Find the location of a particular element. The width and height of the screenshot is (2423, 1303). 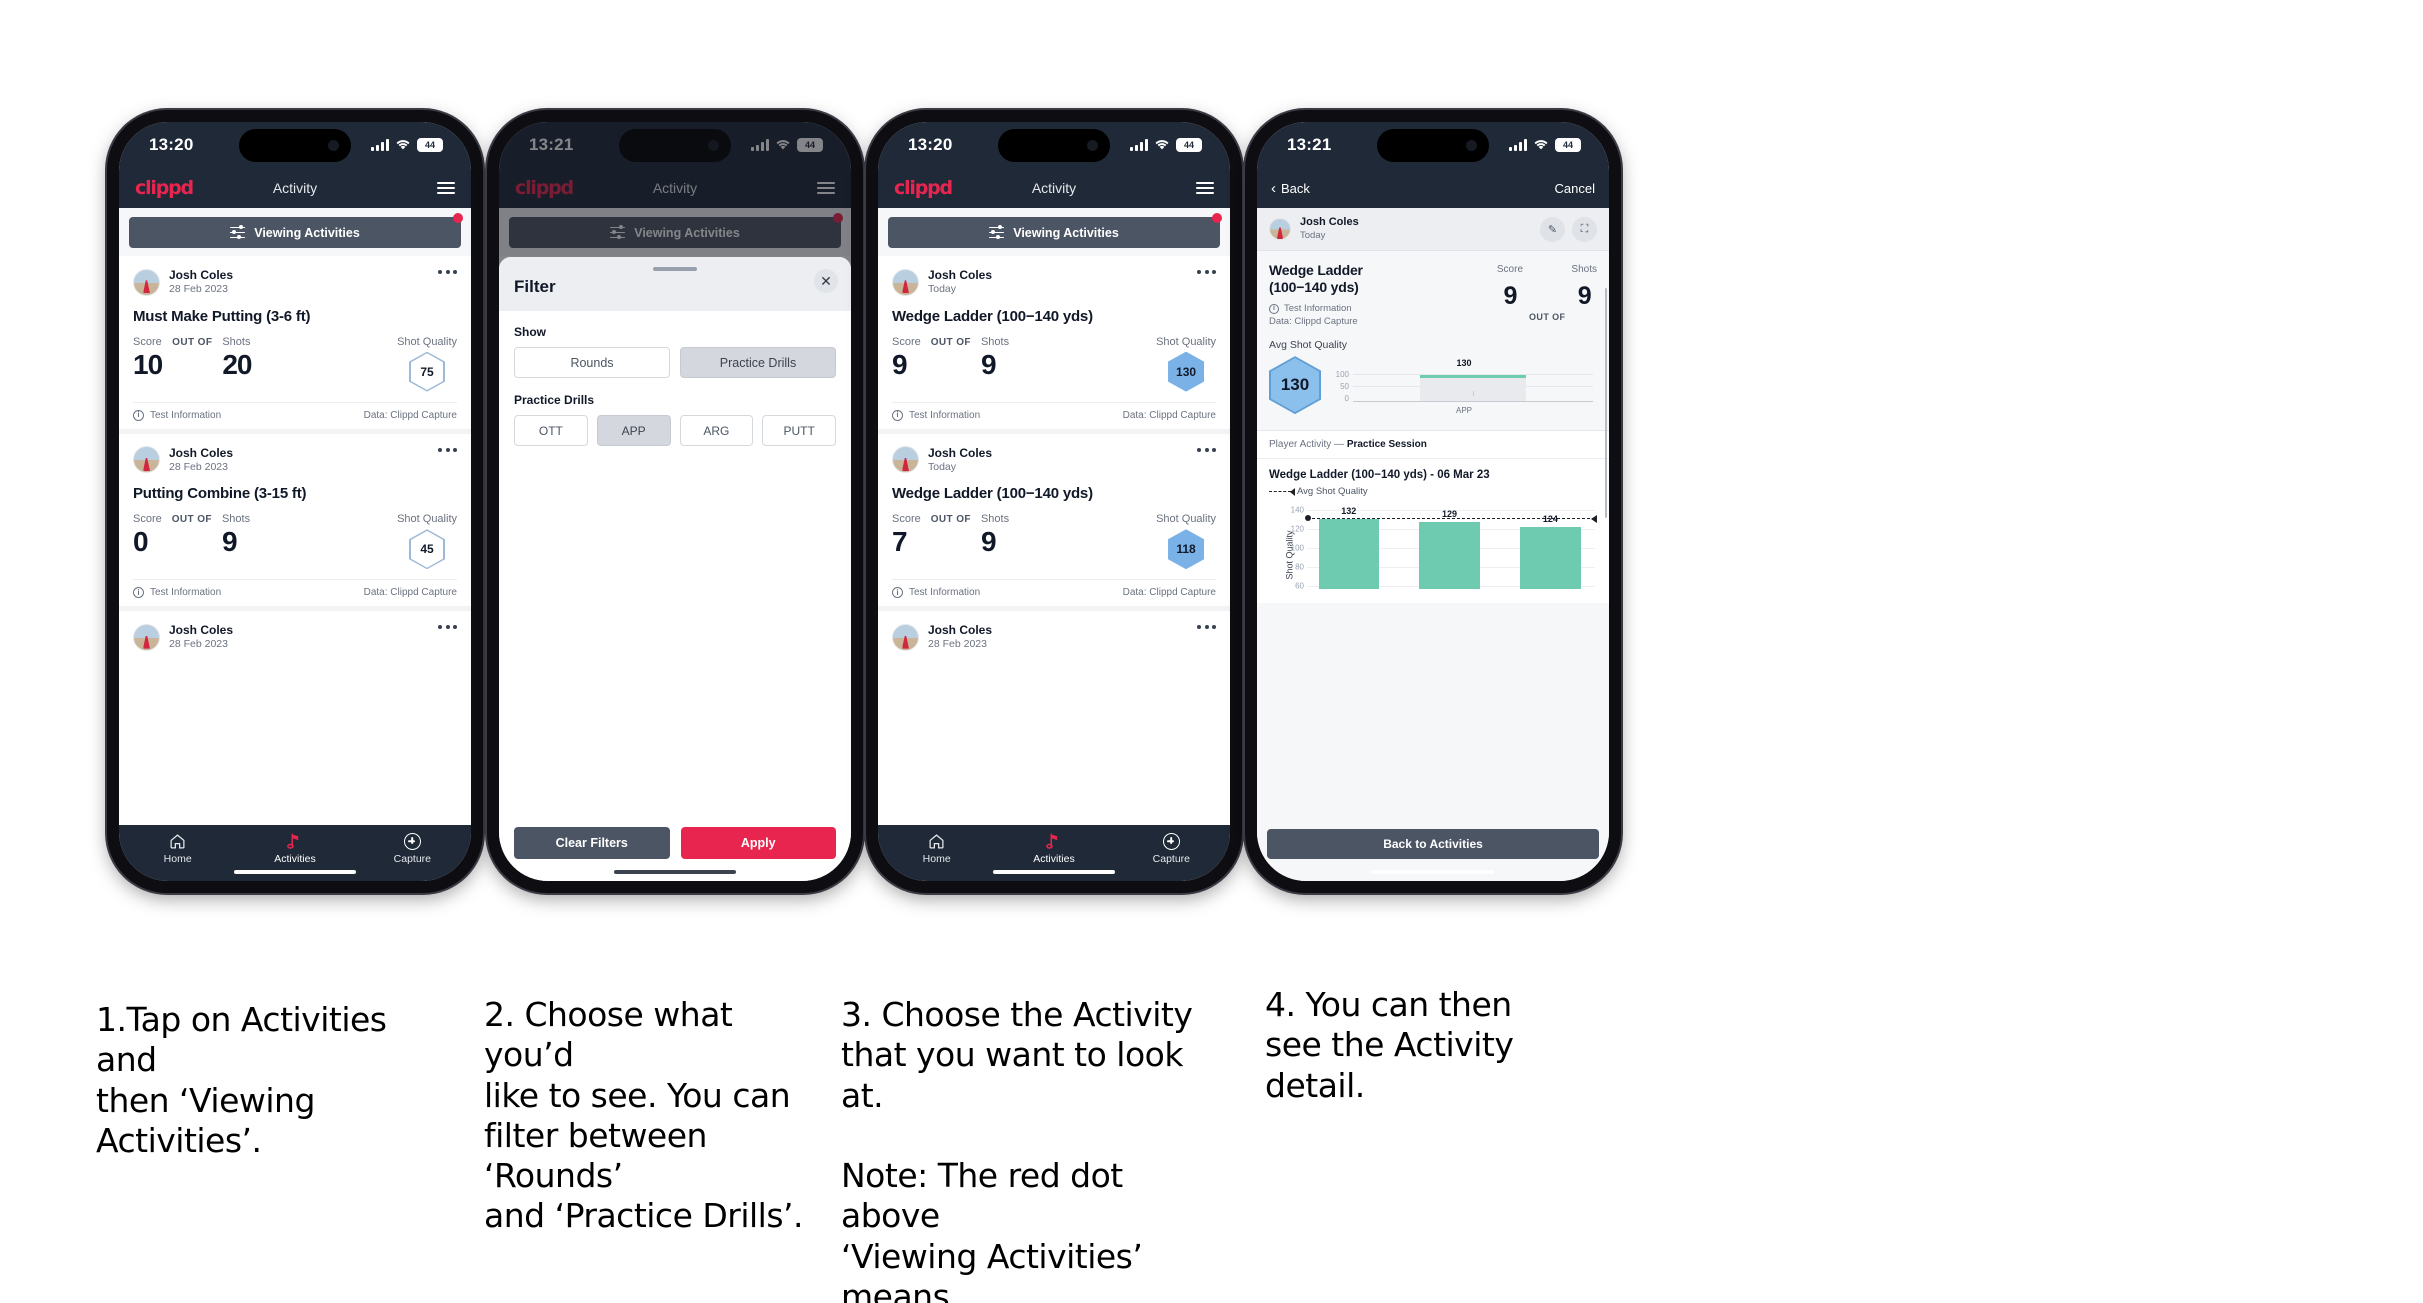

legend-dash-icon is located at coordinates (1282, 492).